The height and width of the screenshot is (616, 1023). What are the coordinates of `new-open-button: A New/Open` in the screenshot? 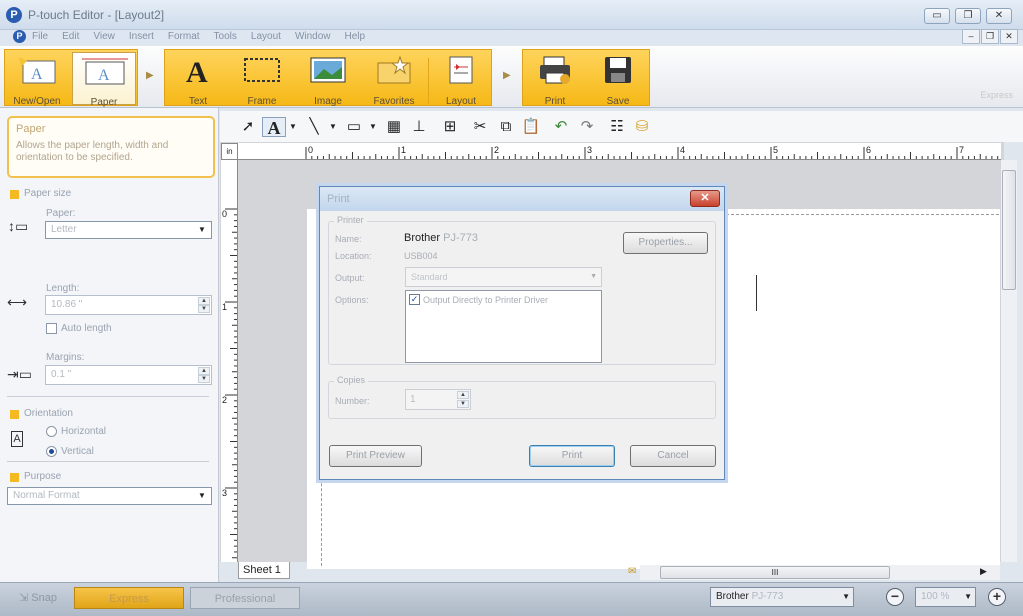 It's located at (37, 79).